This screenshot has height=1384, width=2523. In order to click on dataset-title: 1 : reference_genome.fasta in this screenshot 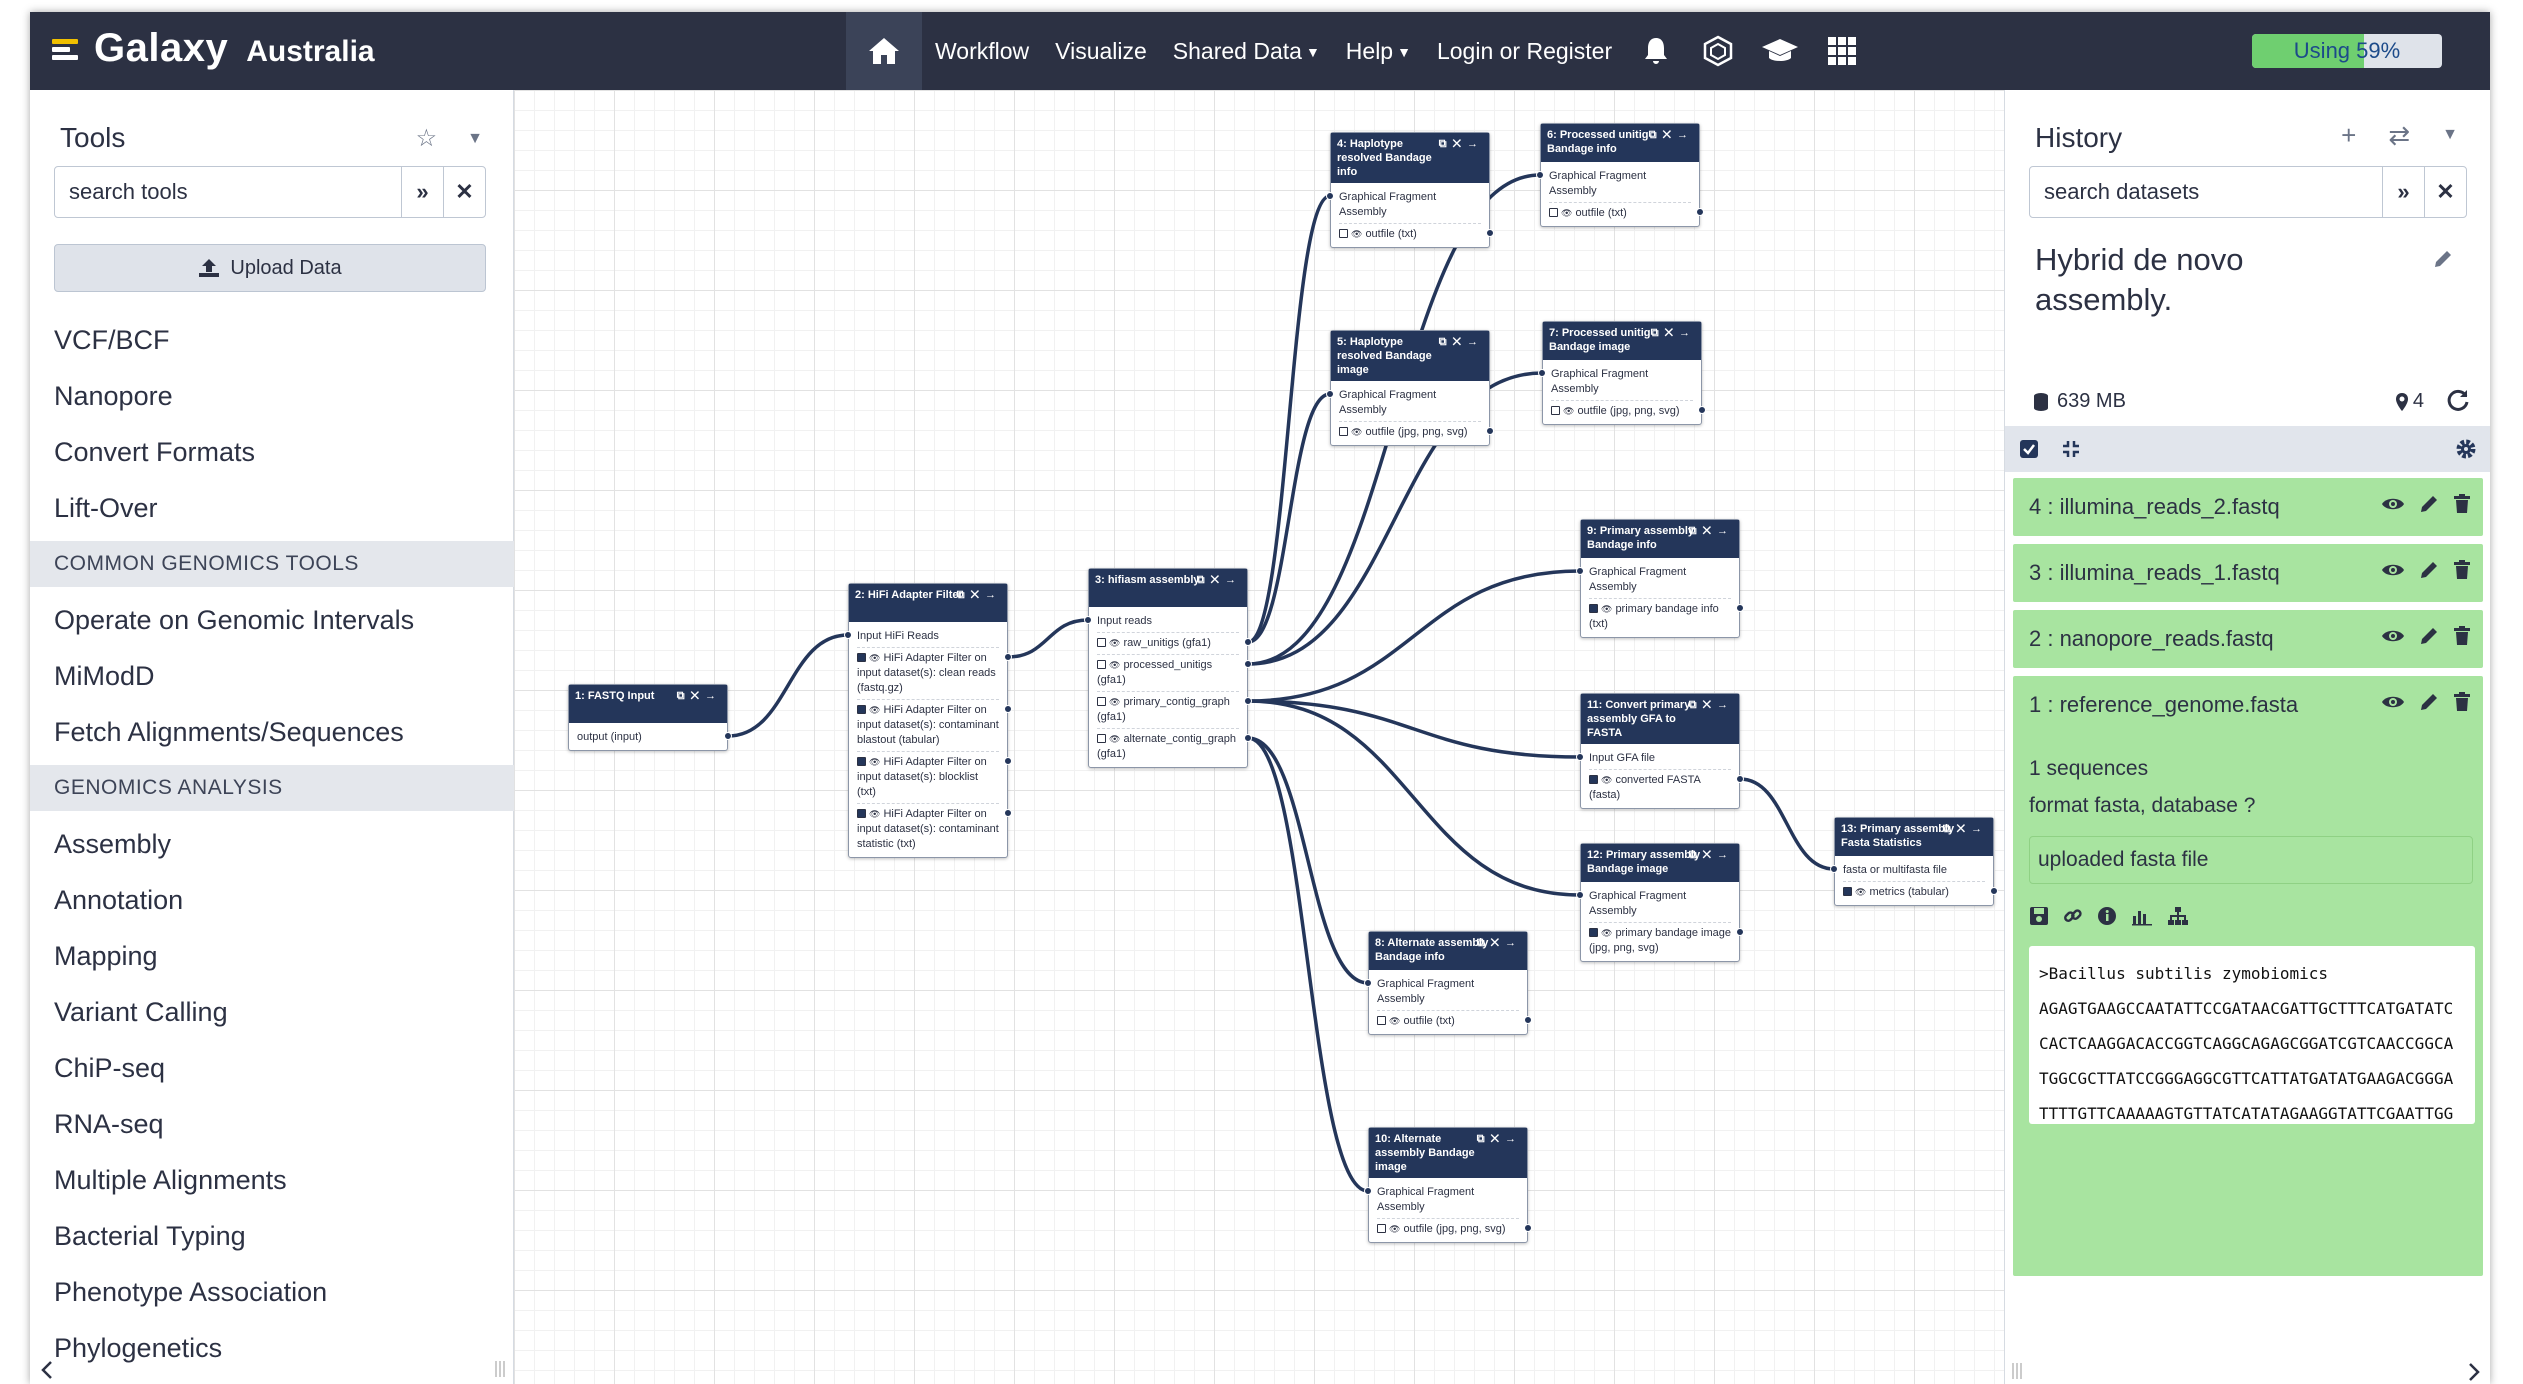, I will do `click(2163, 705)`.